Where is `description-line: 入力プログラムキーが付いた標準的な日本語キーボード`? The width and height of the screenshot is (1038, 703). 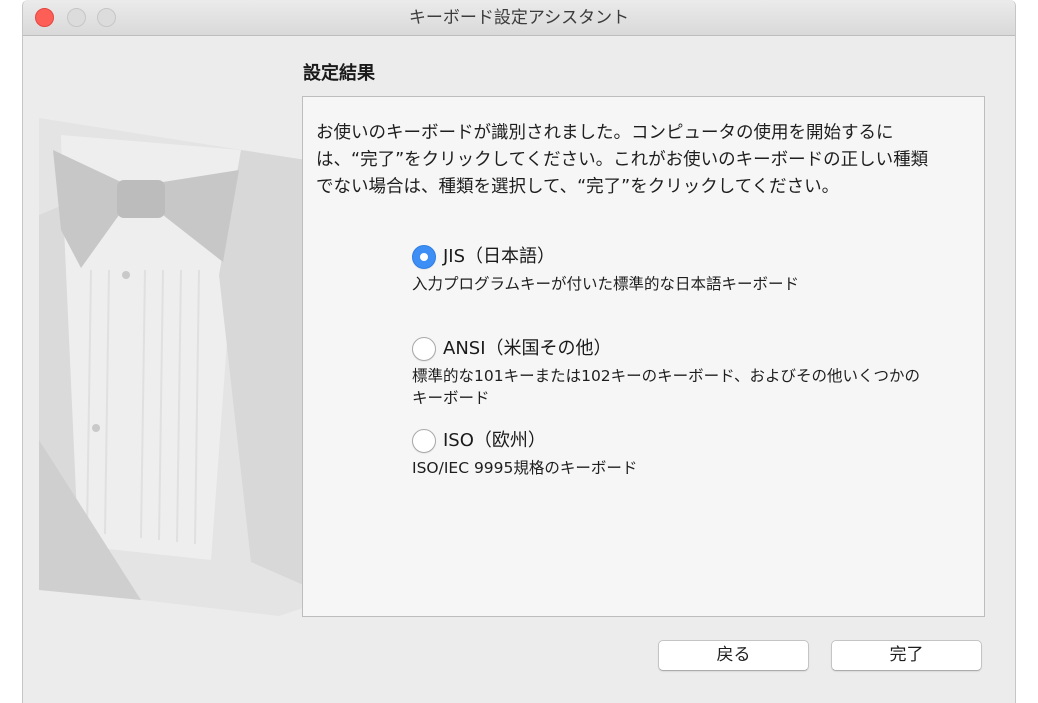 description-line: 入力プログラムキーが付いた標準的な日本語キーボード is located at coordinates (606, 284).